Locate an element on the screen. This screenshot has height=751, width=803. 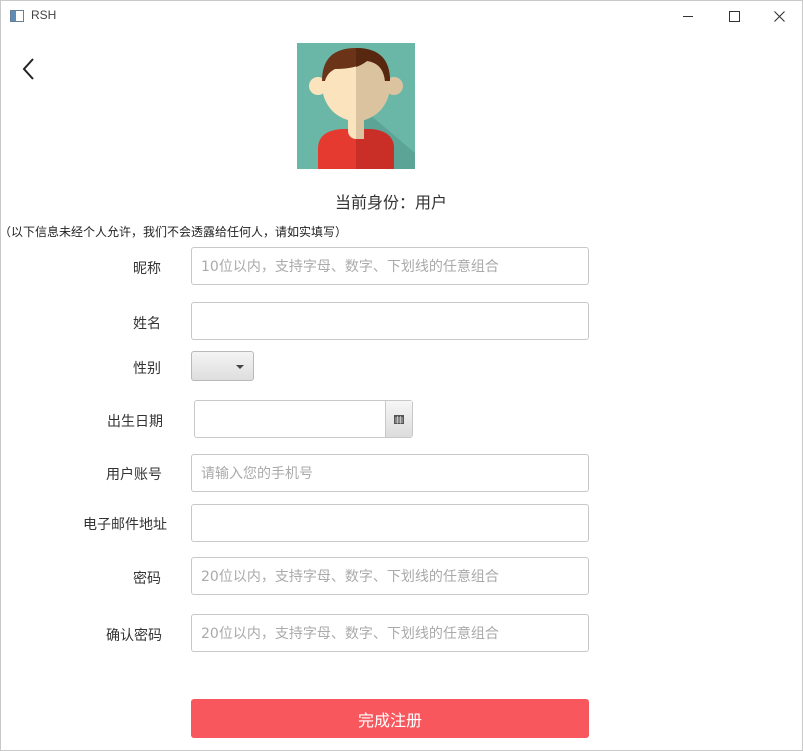
app-icon is located at coordinates (17, 16).